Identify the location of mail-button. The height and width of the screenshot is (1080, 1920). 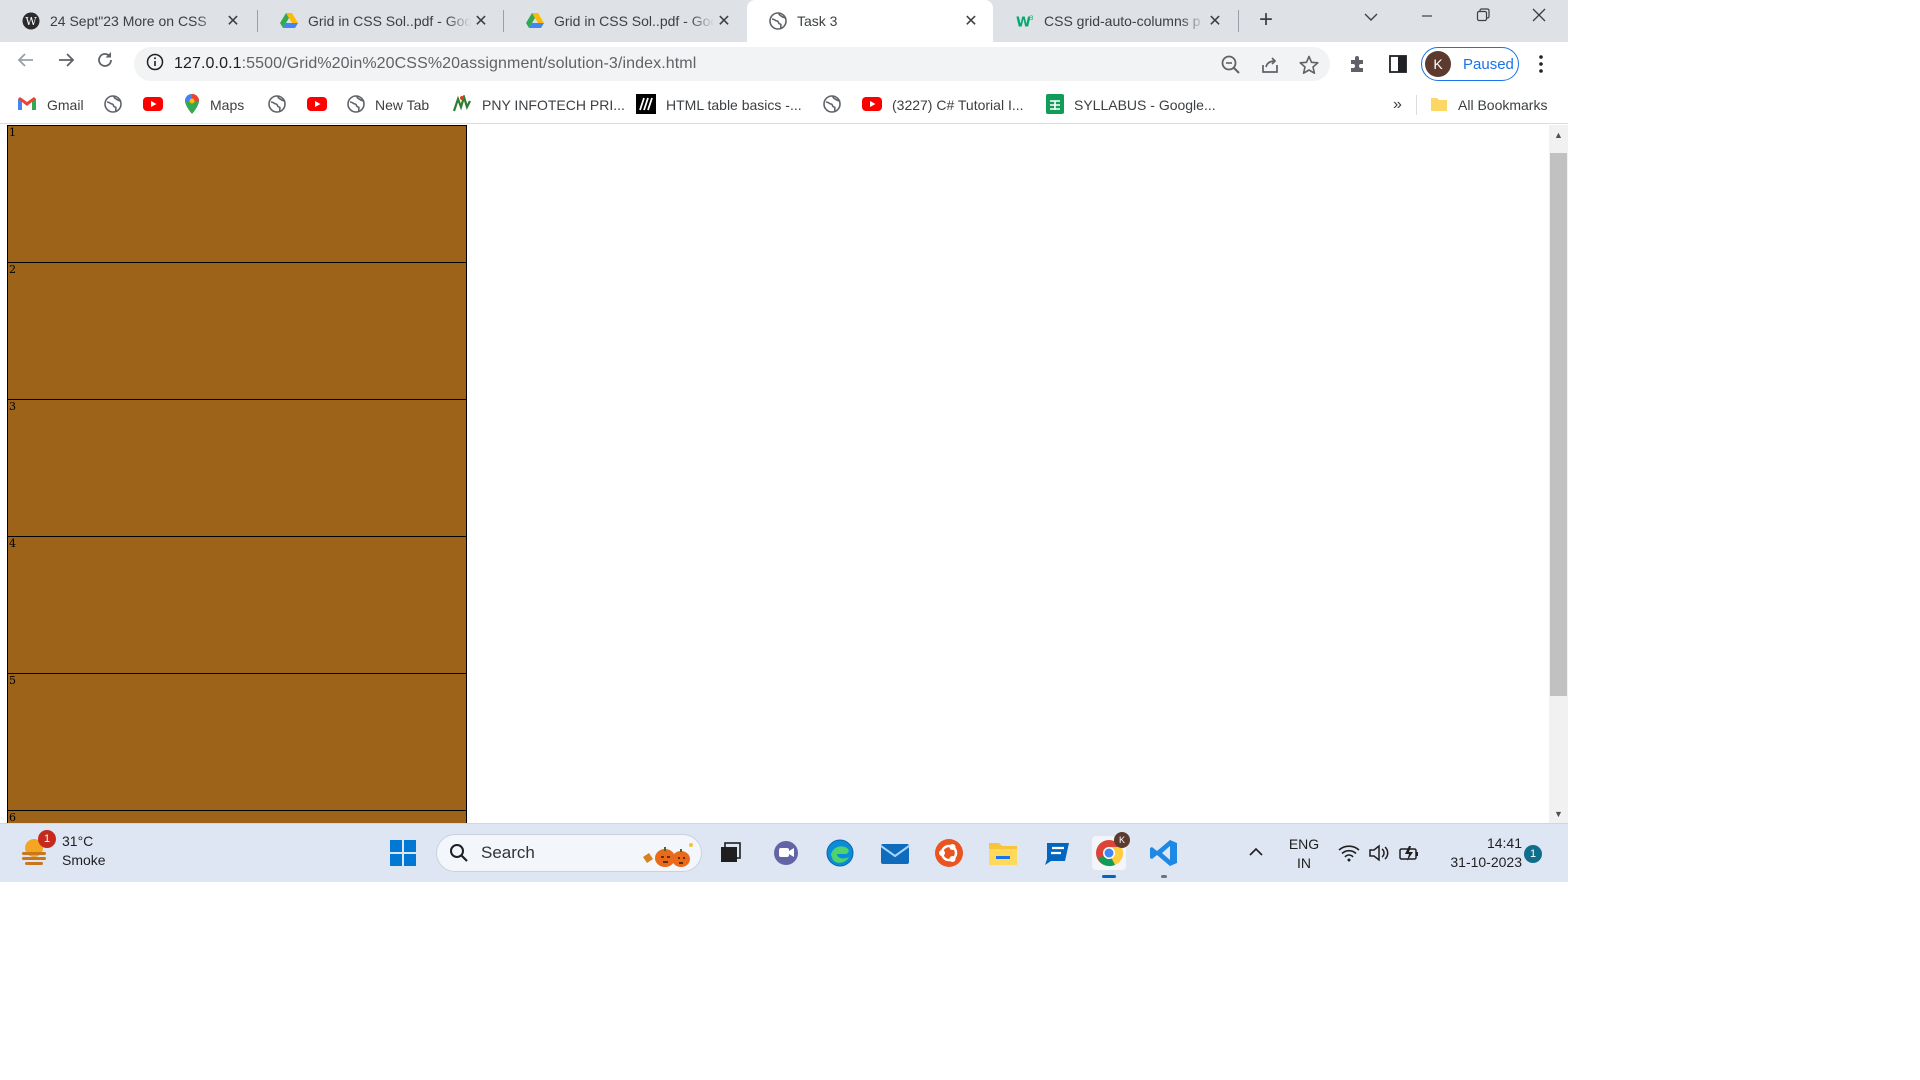
(895, 853).